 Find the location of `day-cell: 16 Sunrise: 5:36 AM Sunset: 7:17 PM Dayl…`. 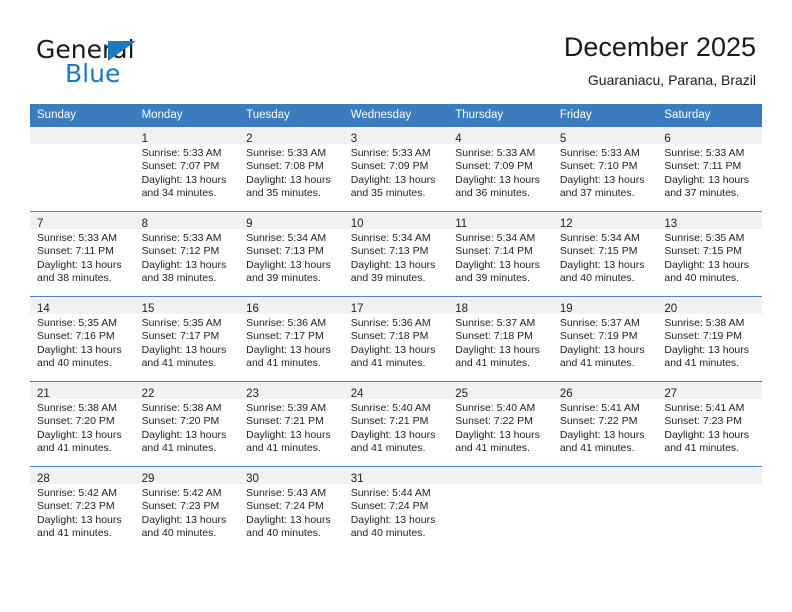

day-cell: 16 Sunrise: 5:36 AM Sunset: 7:17 PM Dayl… is located at coordinates (291, 339).